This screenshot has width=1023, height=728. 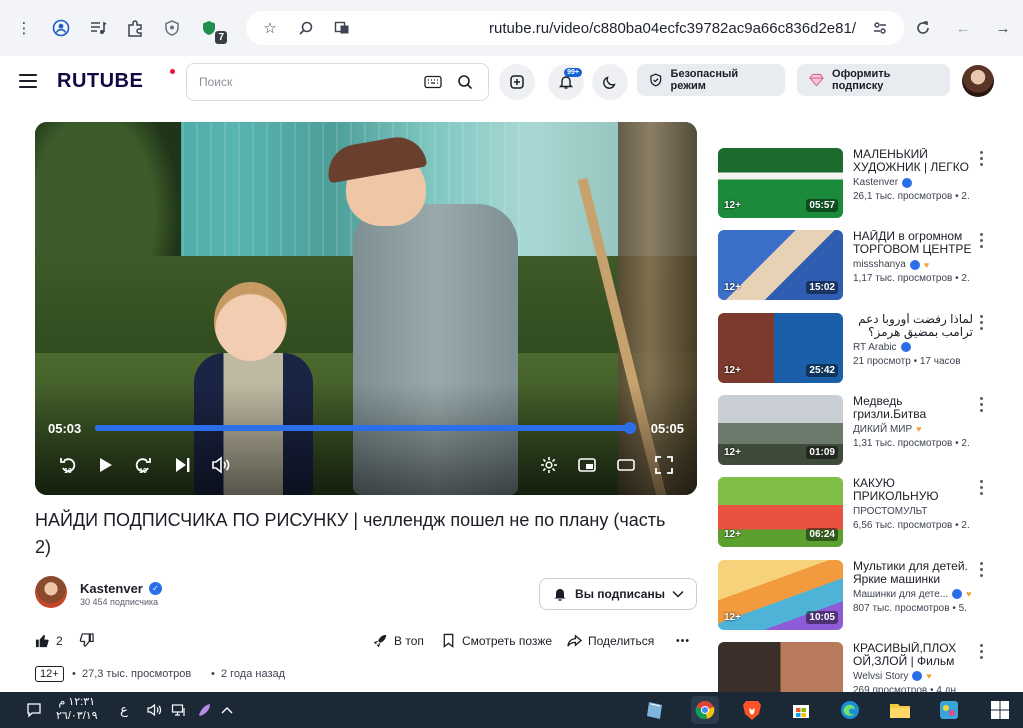 I want to click on upload-button, so click(x=517, y=82).